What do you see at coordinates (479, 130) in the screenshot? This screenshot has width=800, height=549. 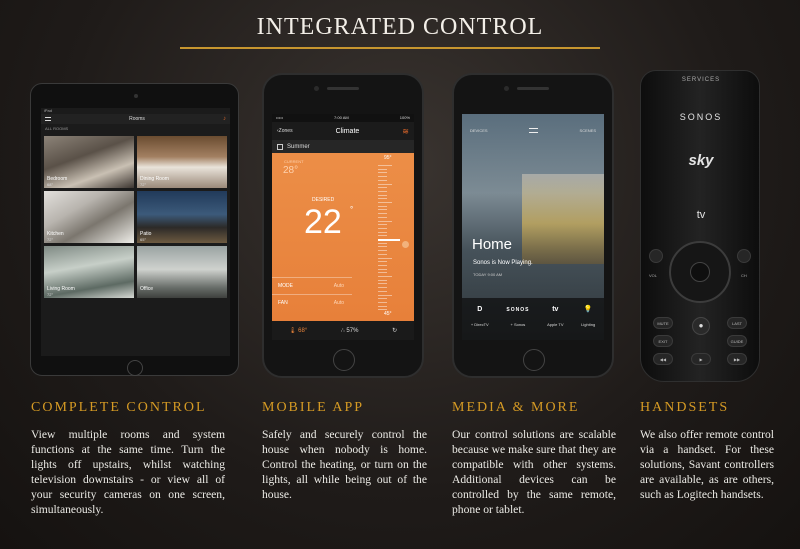 I see `devices-tab: DEVICES` at bounding box center [479, 130].